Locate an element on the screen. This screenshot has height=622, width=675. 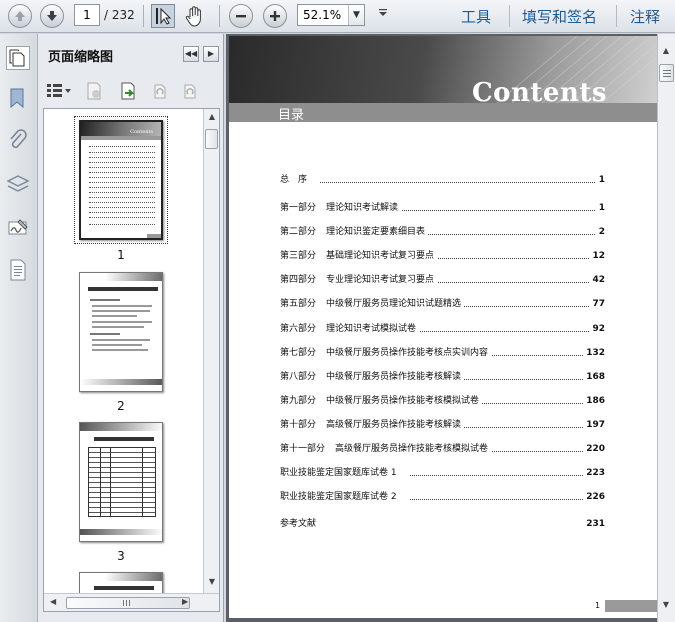
toc-entry: 职业技能鉴定国家题库试卷 1 223 is located at coordinates (442, 473).